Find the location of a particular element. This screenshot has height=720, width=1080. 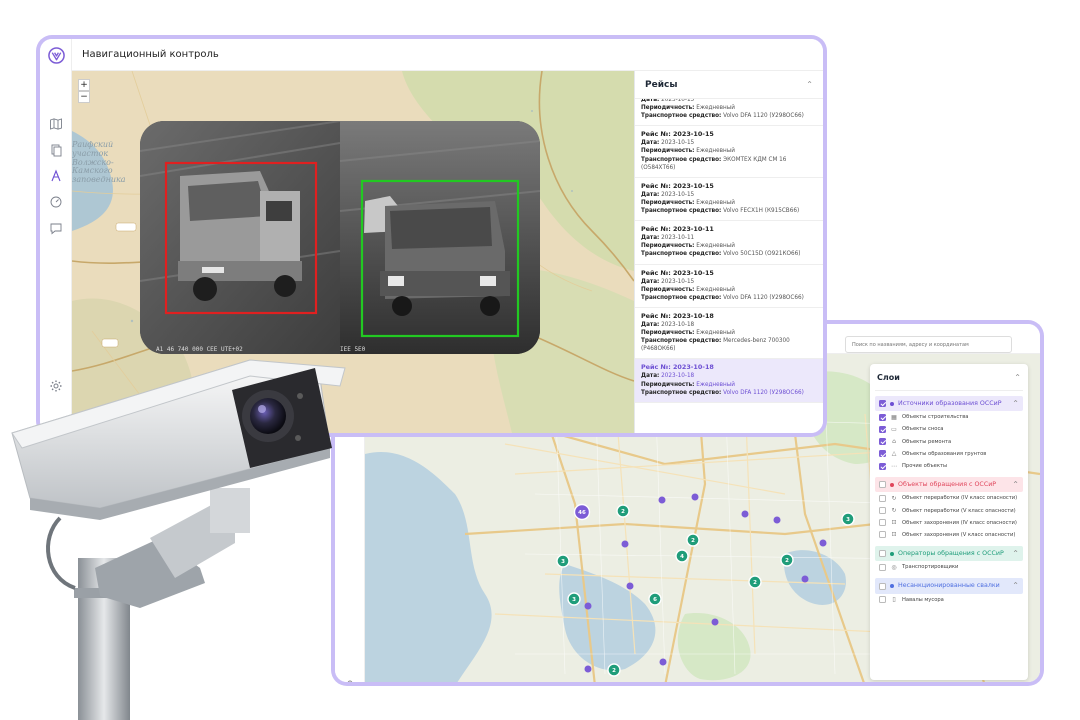

trip-title: Рейс №: 2023-10-11 is located at coordinates (677, 229).